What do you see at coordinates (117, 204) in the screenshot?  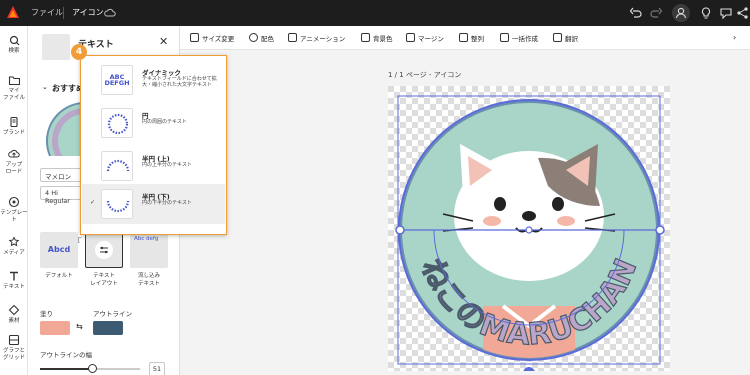 I see `semicircle-bottom-preview` at bounding box center [117, 204].